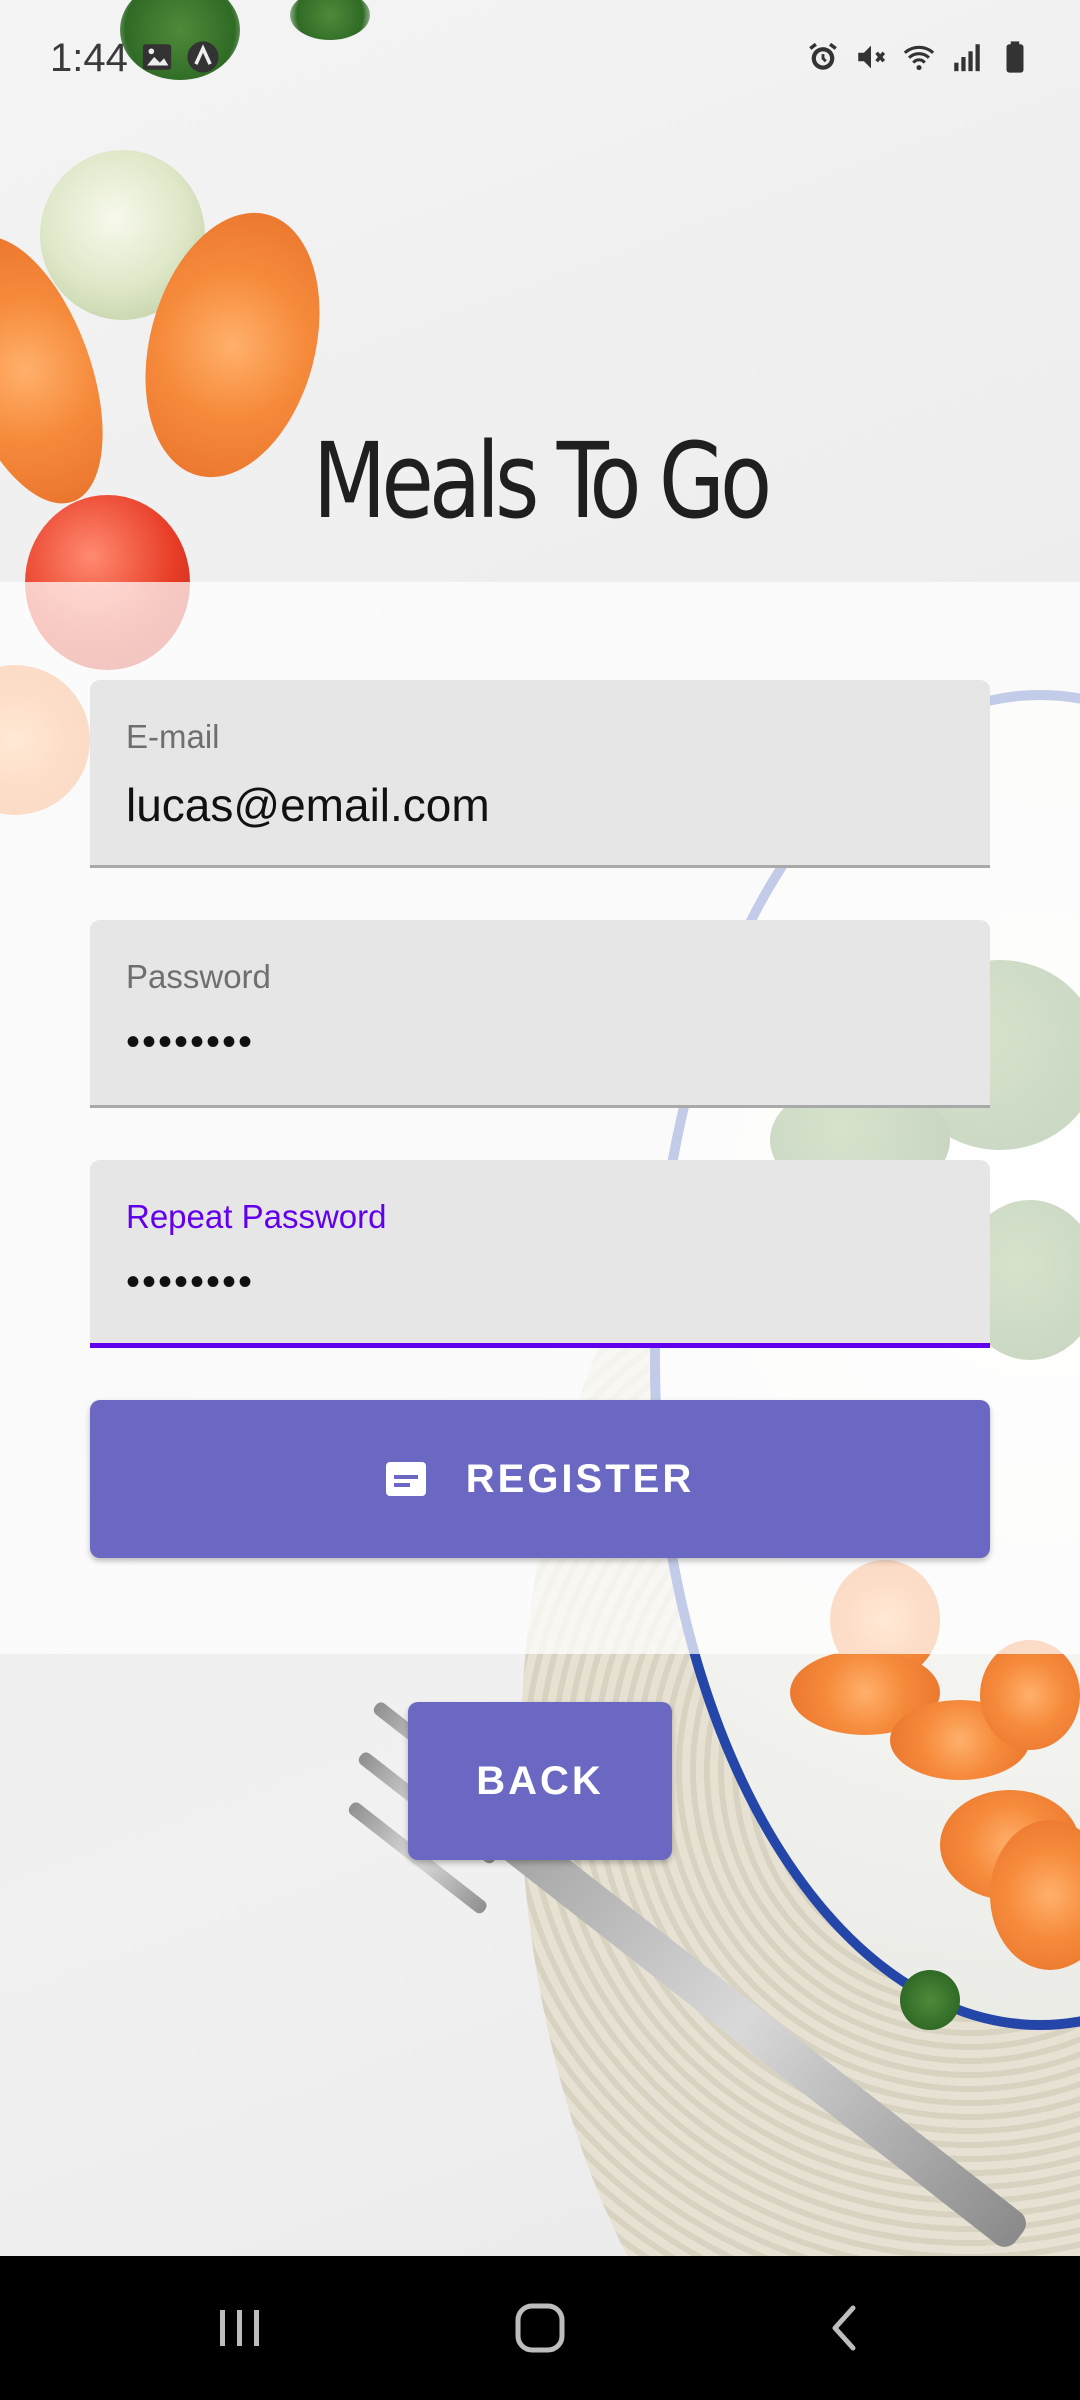 This screenshot has width=1080, height=2400. What do you see at coordinates (823, 56) in the screenshot?
I see `alarm-icon` at bounding box center [823, 56].